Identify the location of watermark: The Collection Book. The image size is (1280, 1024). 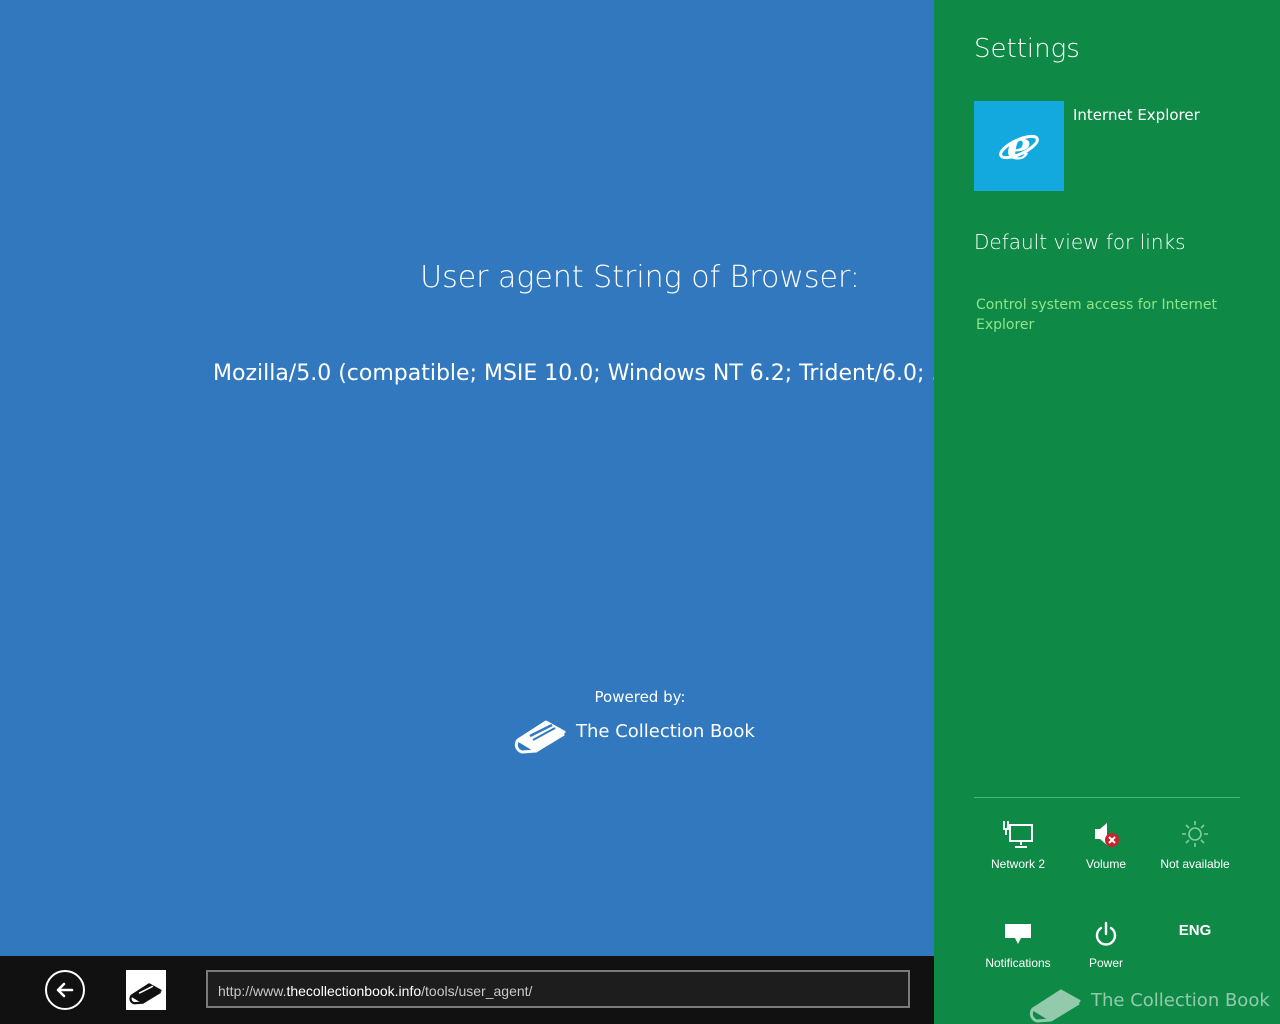
(1149, 999).